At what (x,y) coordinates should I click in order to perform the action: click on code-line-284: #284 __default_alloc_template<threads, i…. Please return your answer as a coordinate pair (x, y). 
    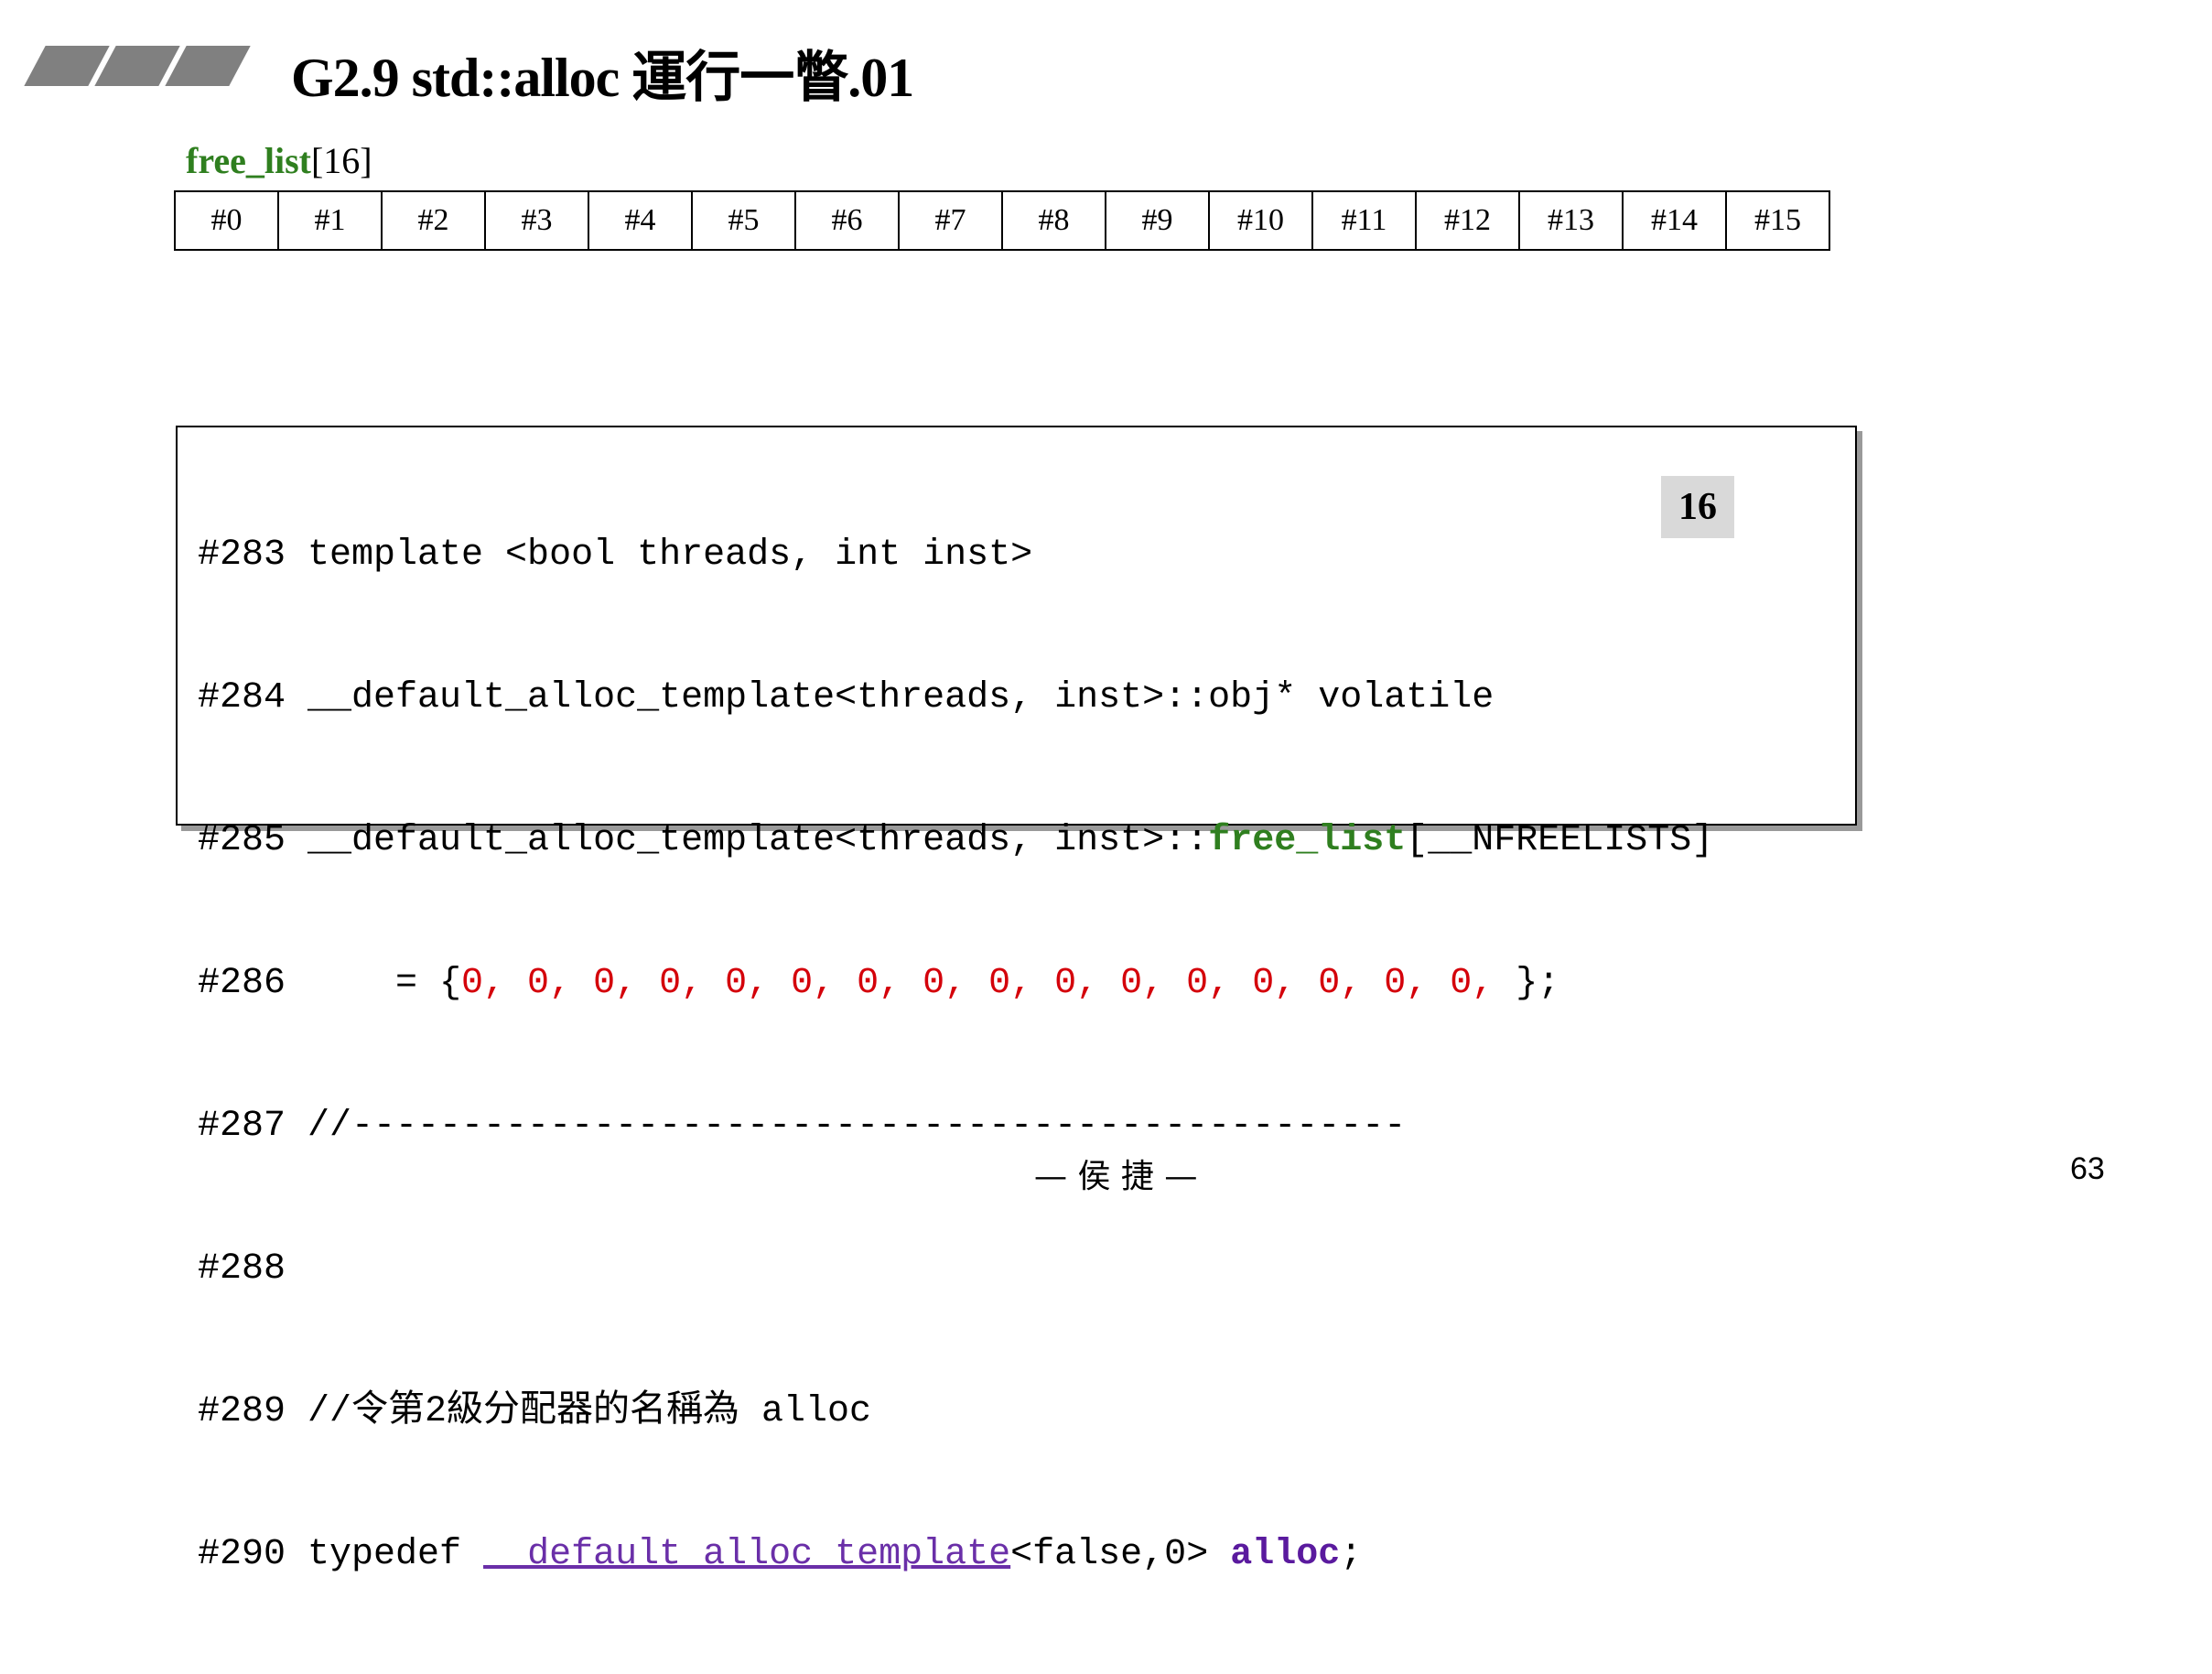
    Looking at the image, I should click on (955, 698).